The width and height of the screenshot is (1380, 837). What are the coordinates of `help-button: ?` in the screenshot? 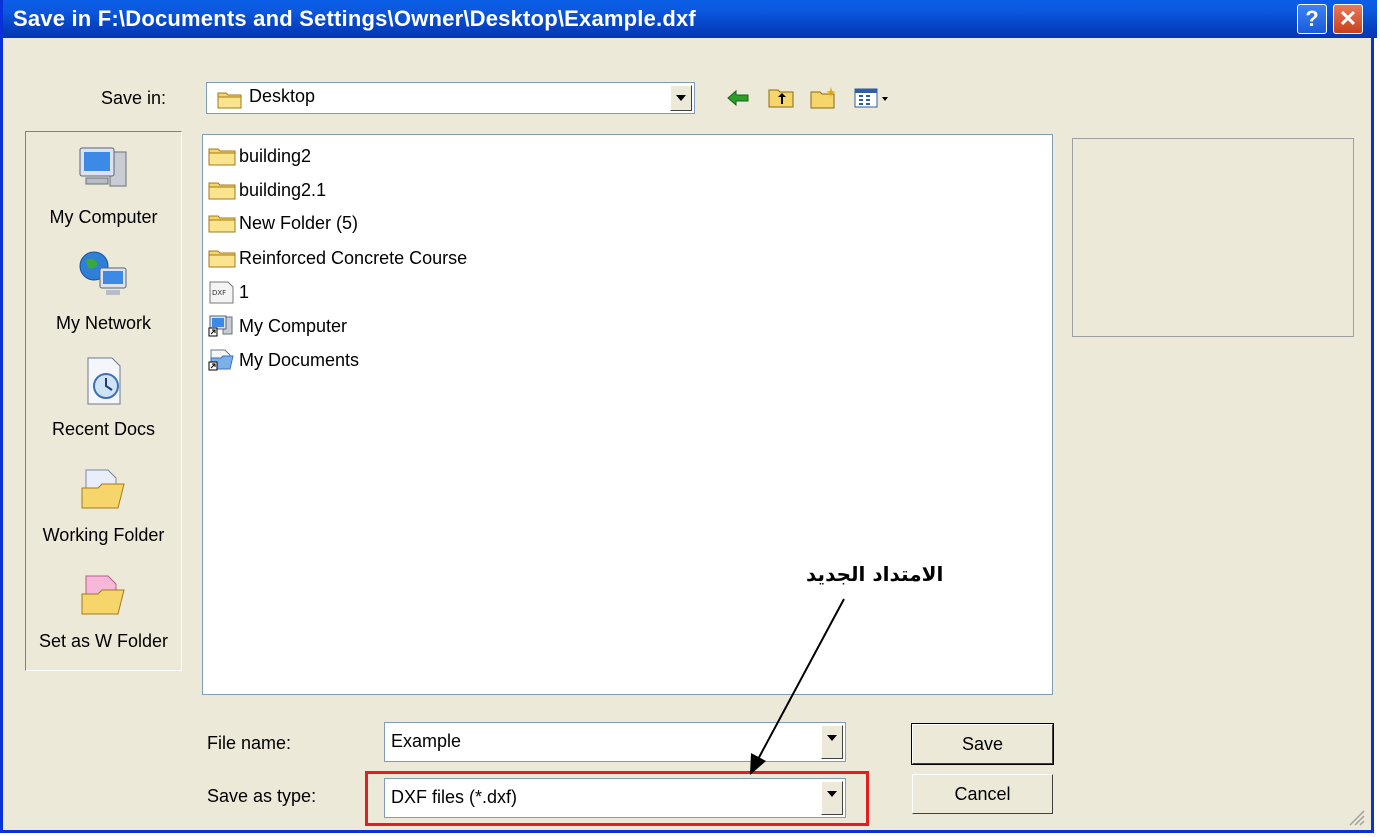 It's located at (1312, 19).